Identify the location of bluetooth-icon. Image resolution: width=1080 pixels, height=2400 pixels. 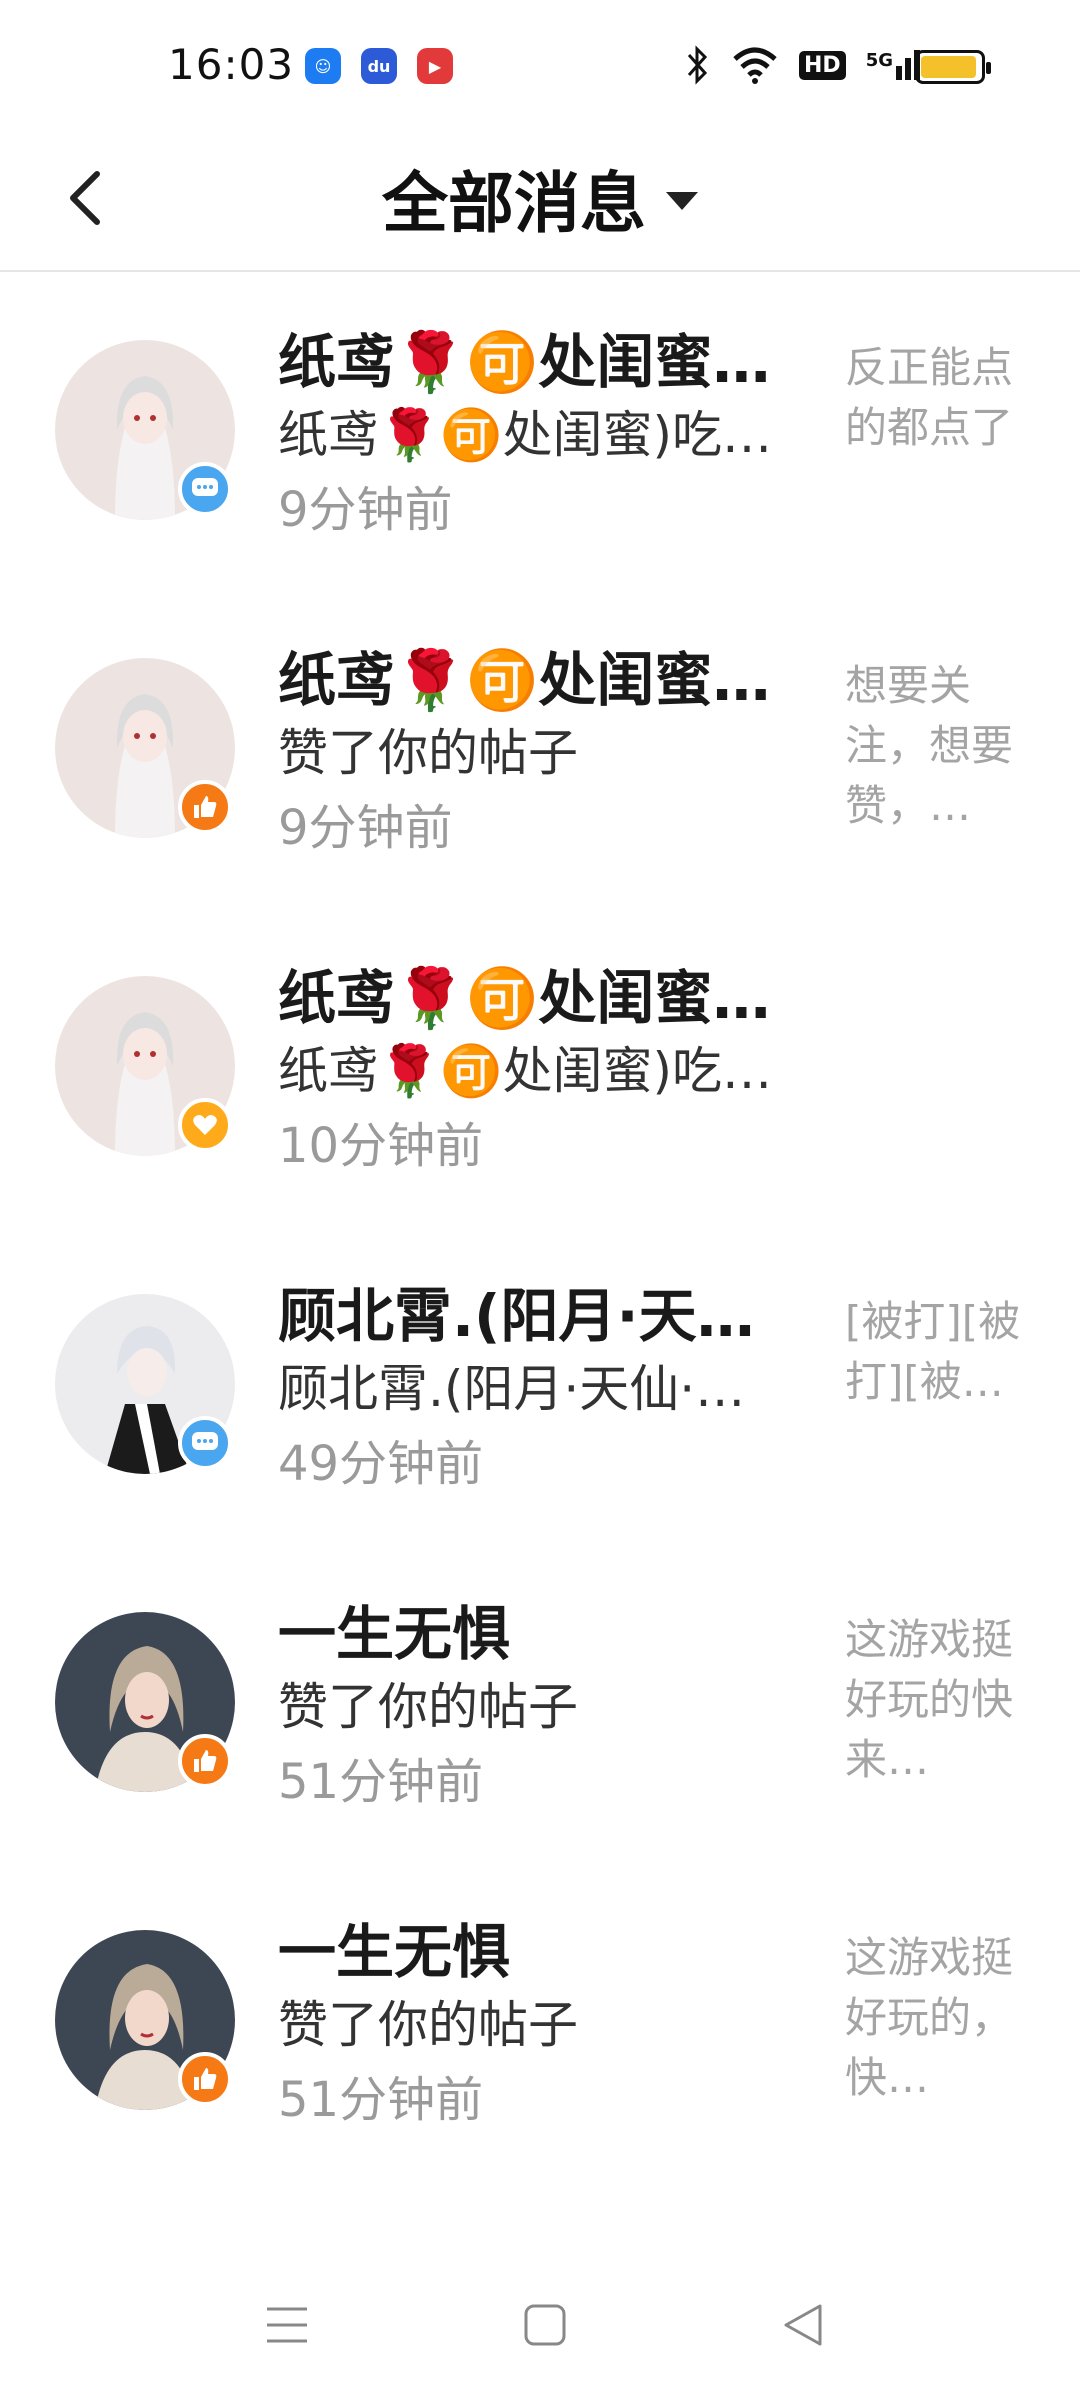
(697, 65).